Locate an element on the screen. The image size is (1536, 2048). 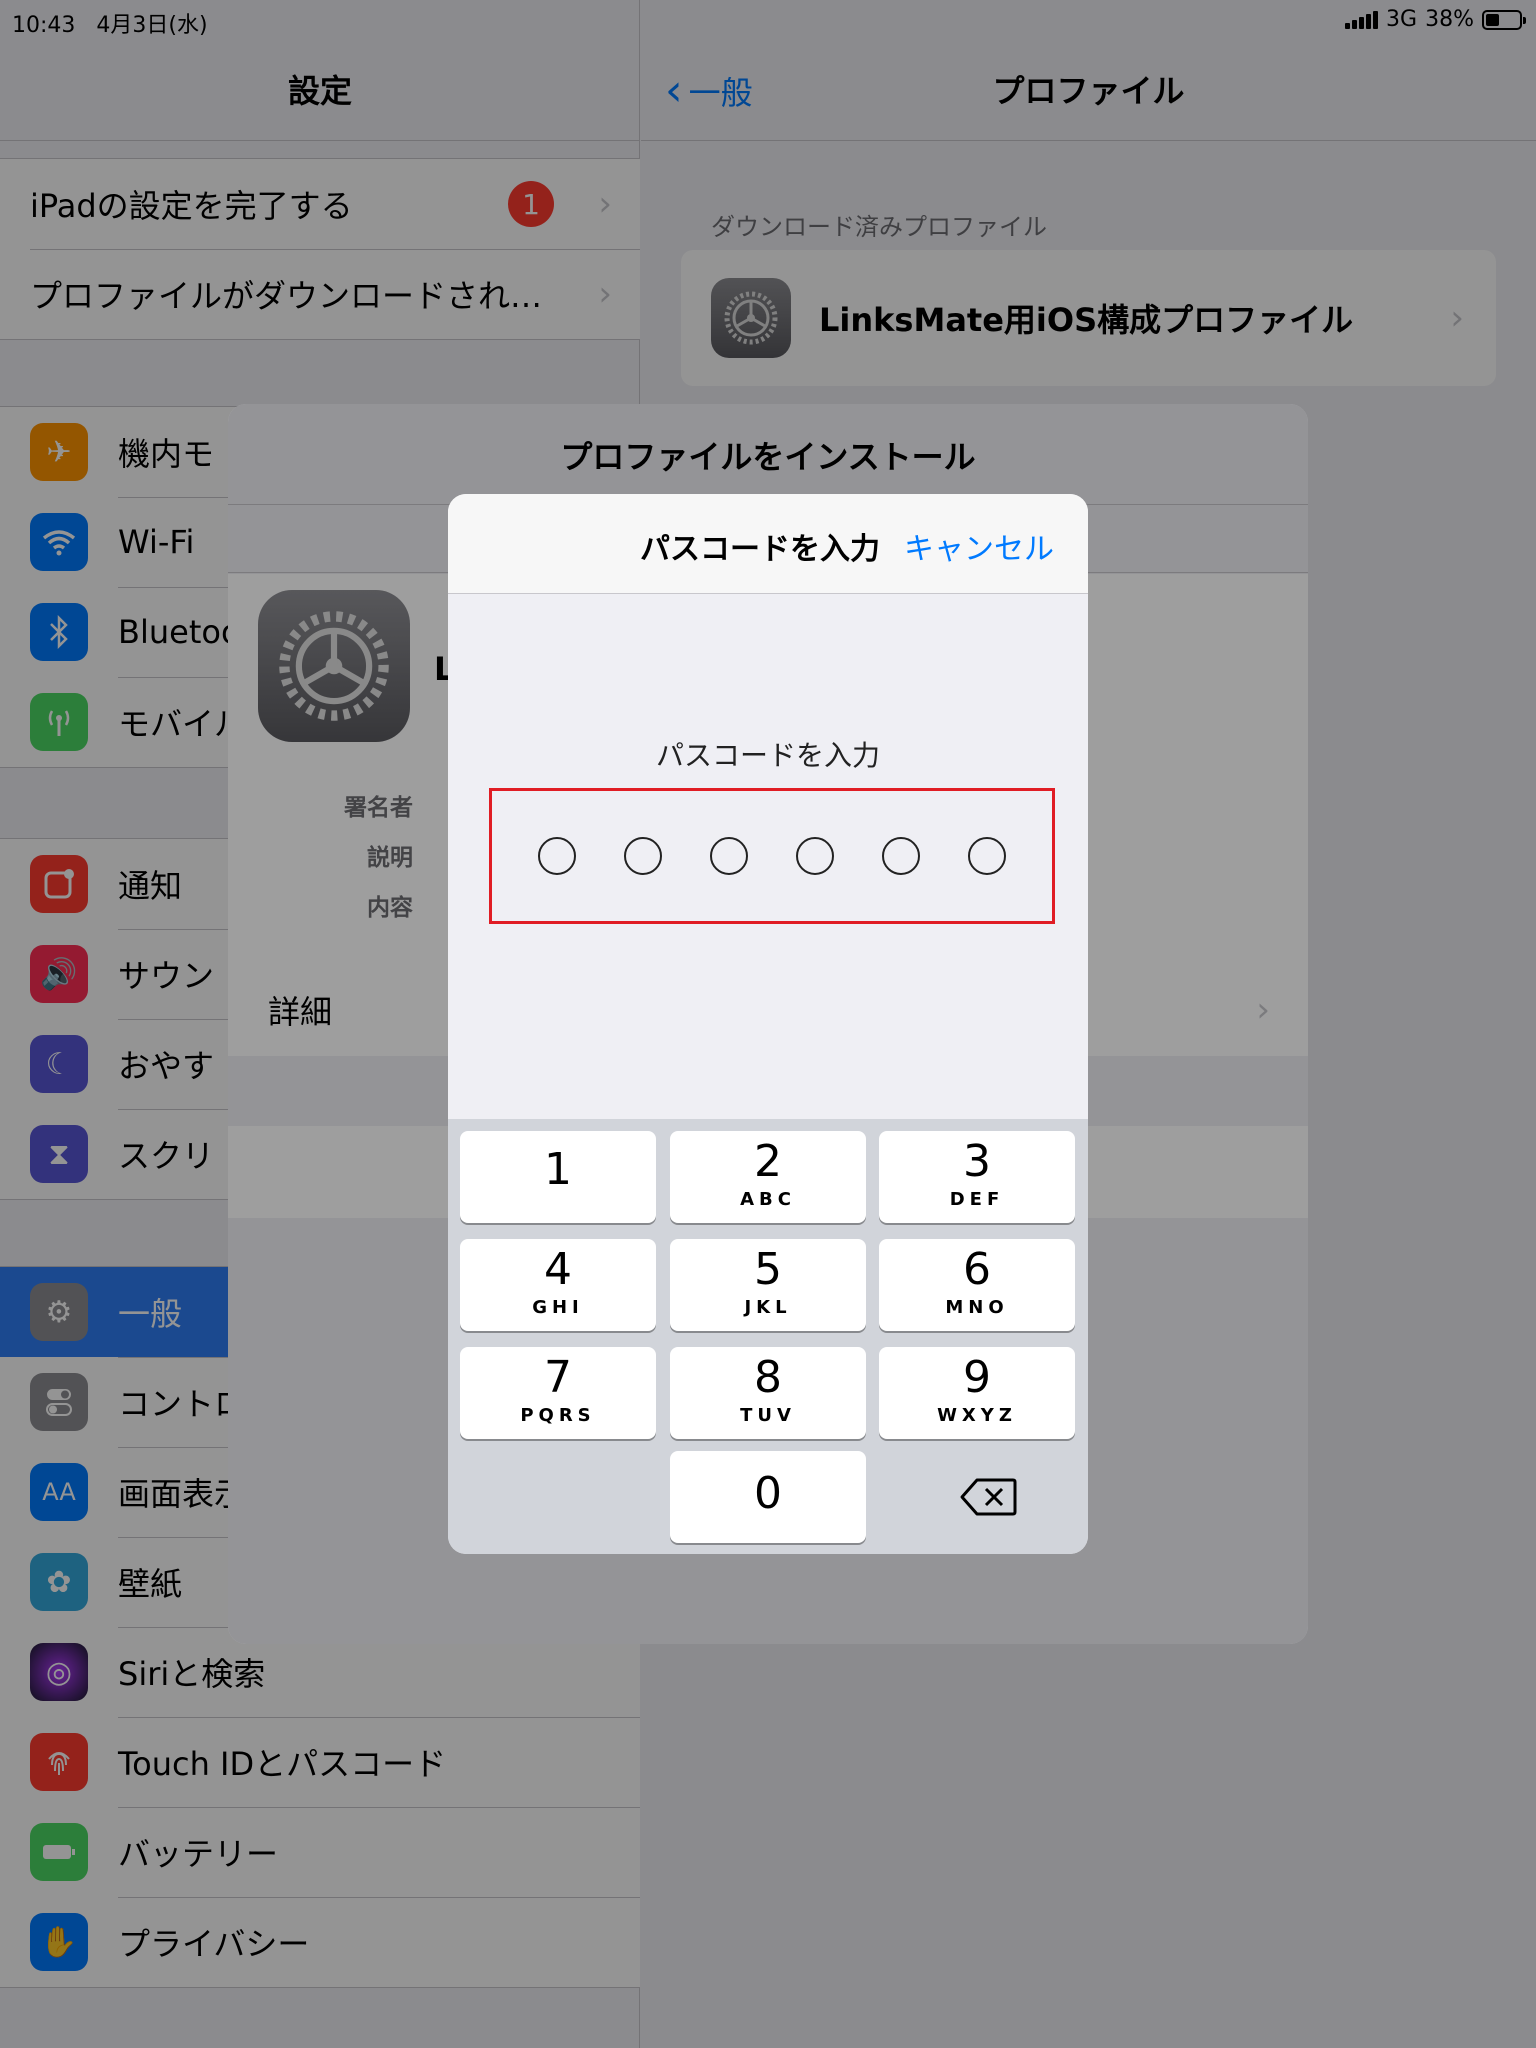
key-2: 2 ABC is located at coordinates (768, 1177).